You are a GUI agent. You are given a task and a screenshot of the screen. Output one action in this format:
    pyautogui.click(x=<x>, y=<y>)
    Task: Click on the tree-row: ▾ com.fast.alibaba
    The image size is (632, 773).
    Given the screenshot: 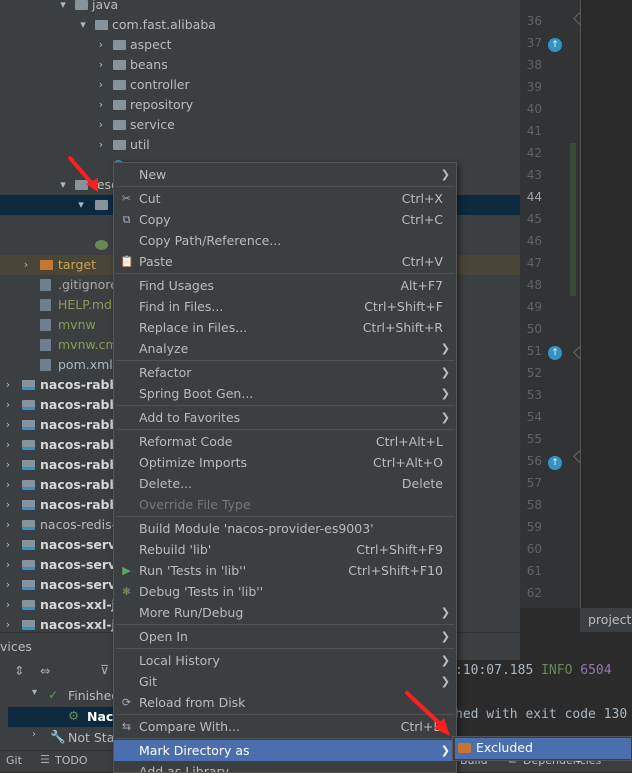 What is the action you would take?
    pyautogui.click(x=260, y=25)
    